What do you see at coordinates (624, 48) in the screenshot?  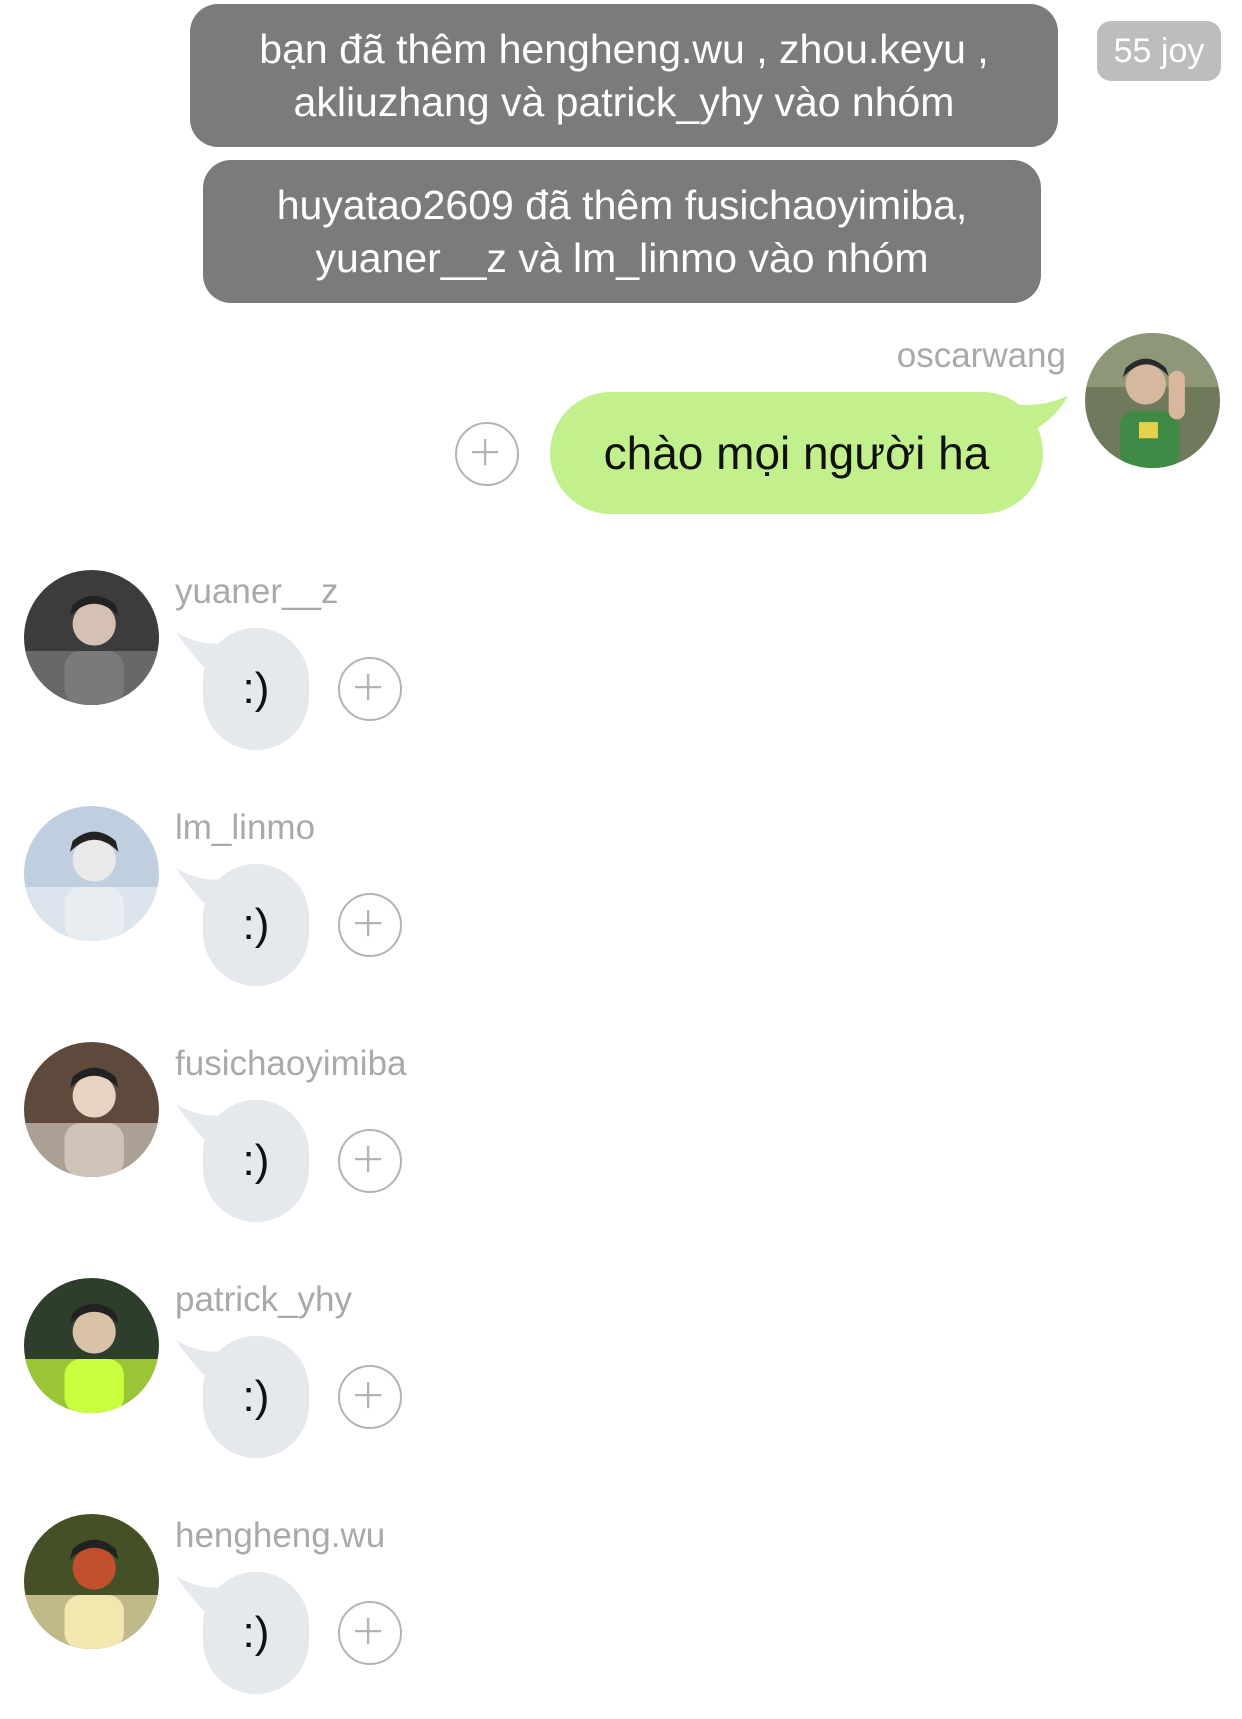 I see `system-message-line: bạn đã thêm hengheng.wu , zhou.keyu ,` at bounding box center [624, 48].